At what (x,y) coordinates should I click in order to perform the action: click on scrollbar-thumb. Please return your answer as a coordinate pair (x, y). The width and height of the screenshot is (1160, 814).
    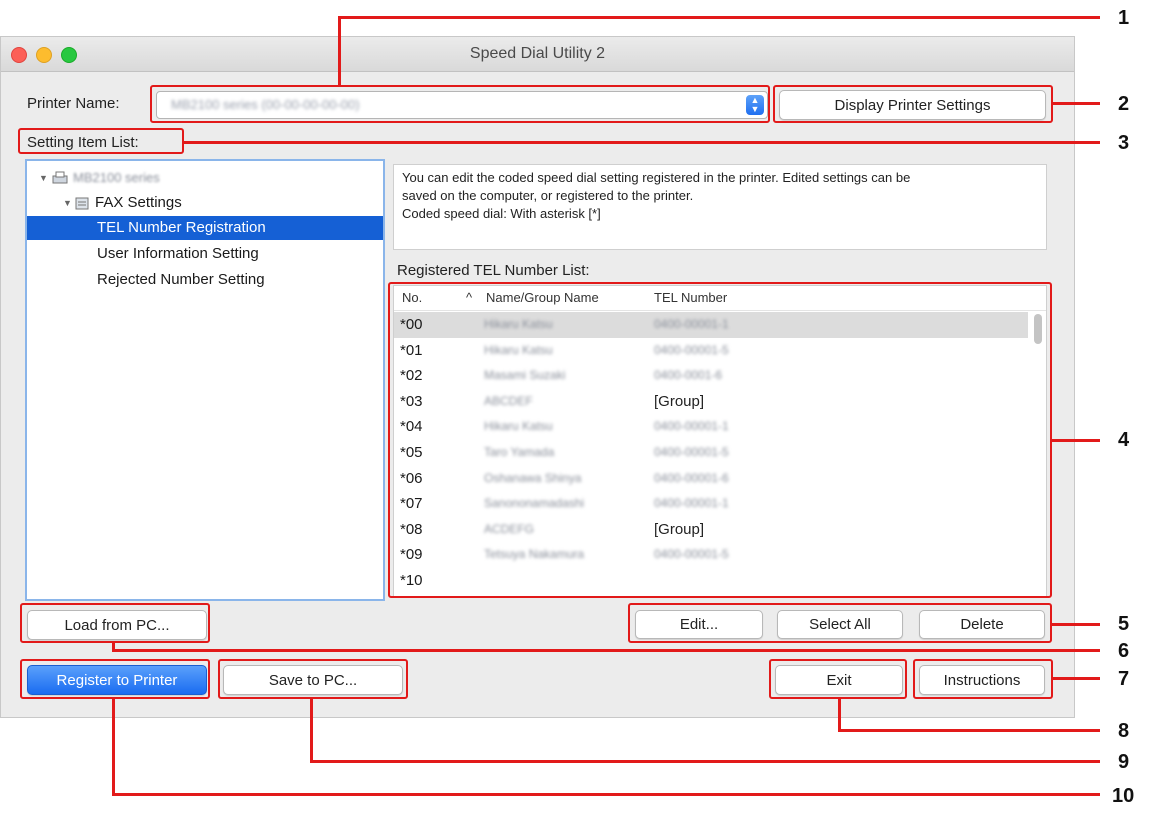
    Looking at the image, I should click on (1038, 329).